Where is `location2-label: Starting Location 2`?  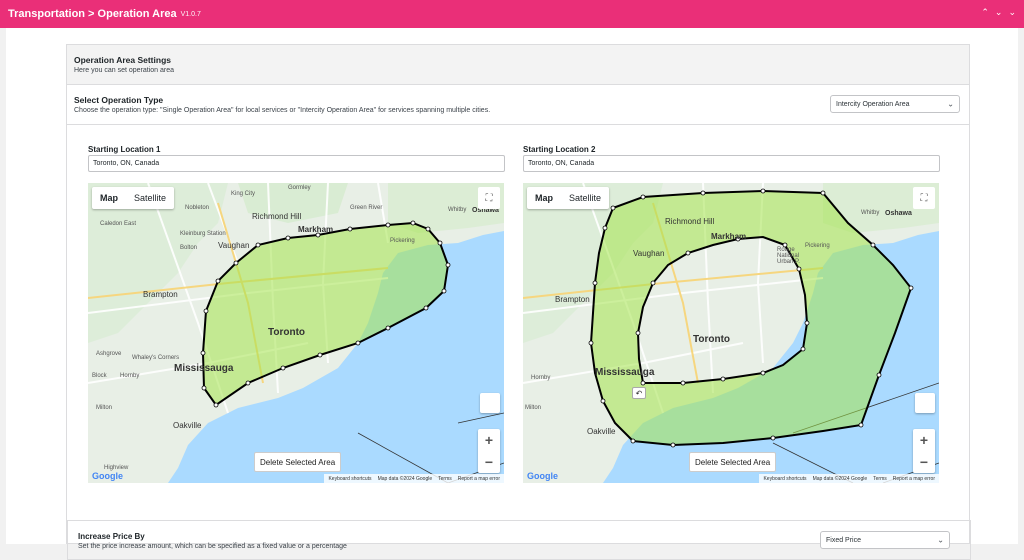 location2-label: Starting Location 2 is located at coordinates (559, 149).